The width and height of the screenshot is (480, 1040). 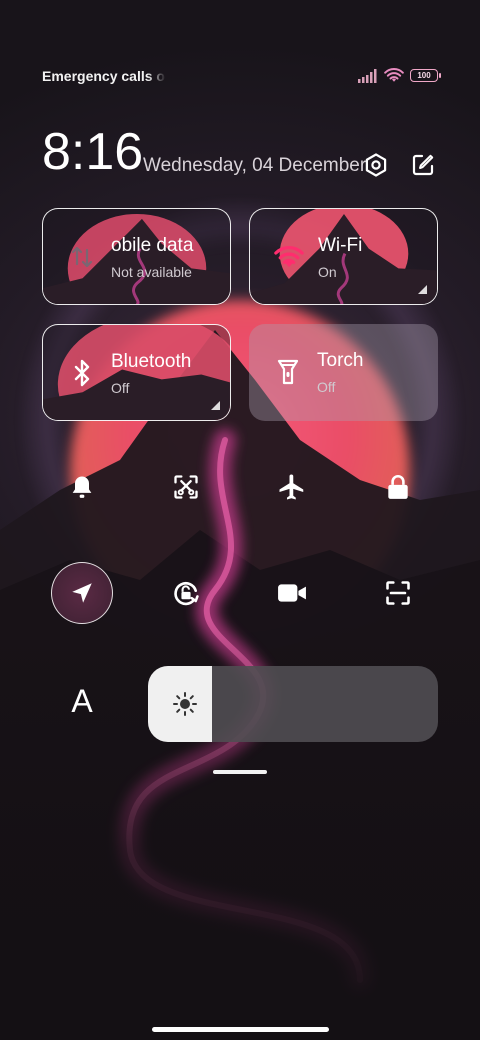 I want to click on tile-label: Bluetooth, so click(x=151, y=361).